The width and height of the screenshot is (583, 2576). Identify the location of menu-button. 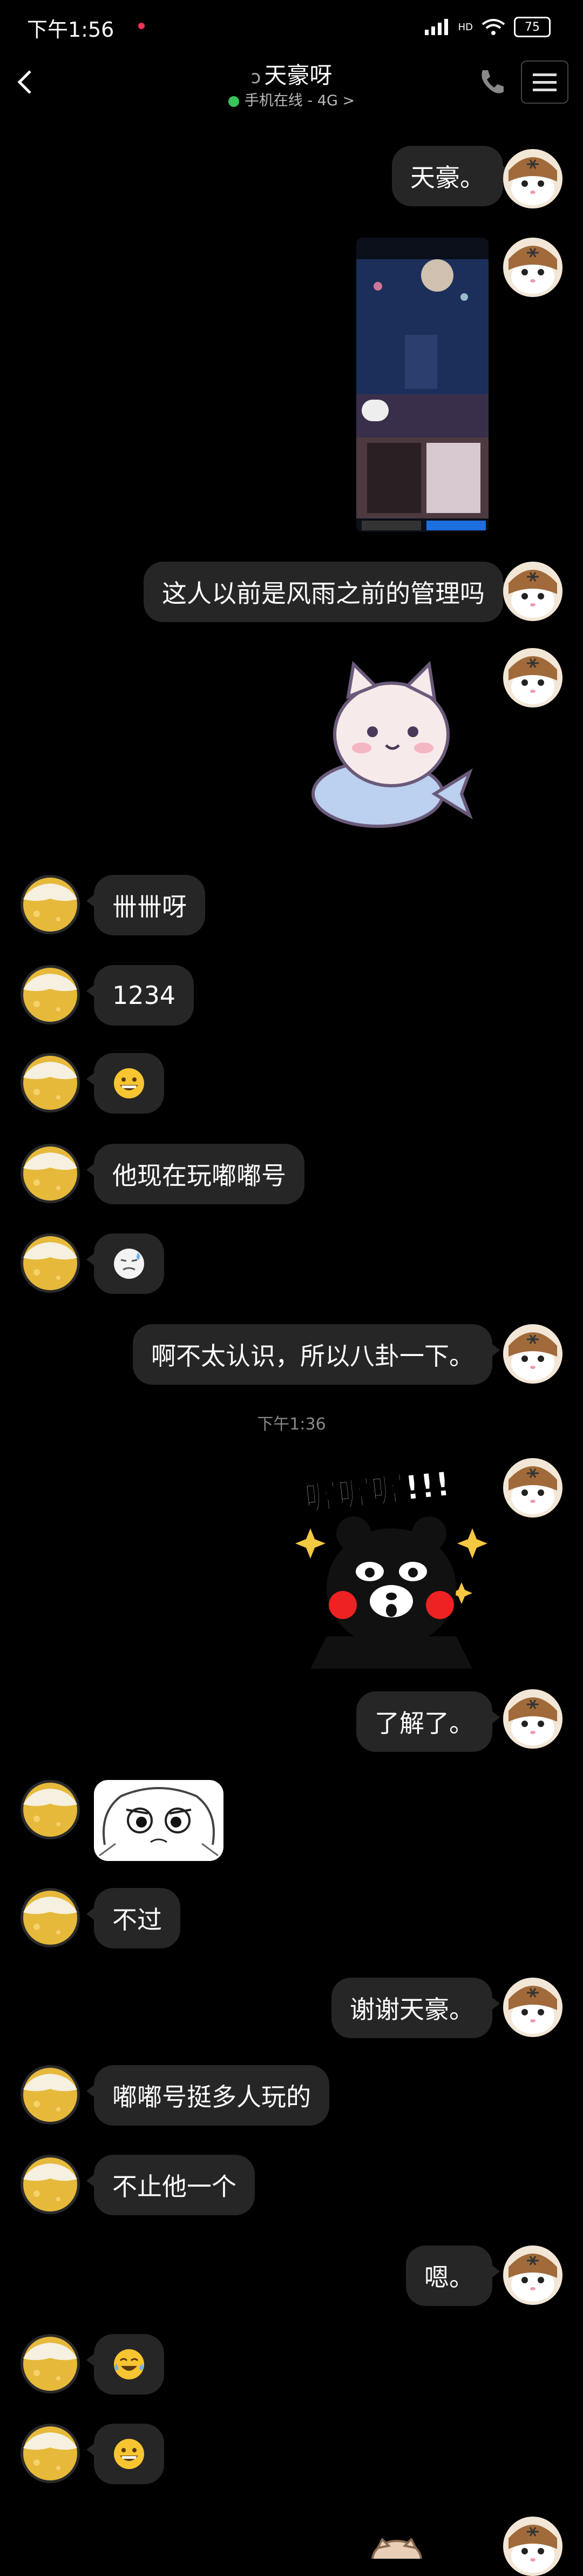
(544, 82).